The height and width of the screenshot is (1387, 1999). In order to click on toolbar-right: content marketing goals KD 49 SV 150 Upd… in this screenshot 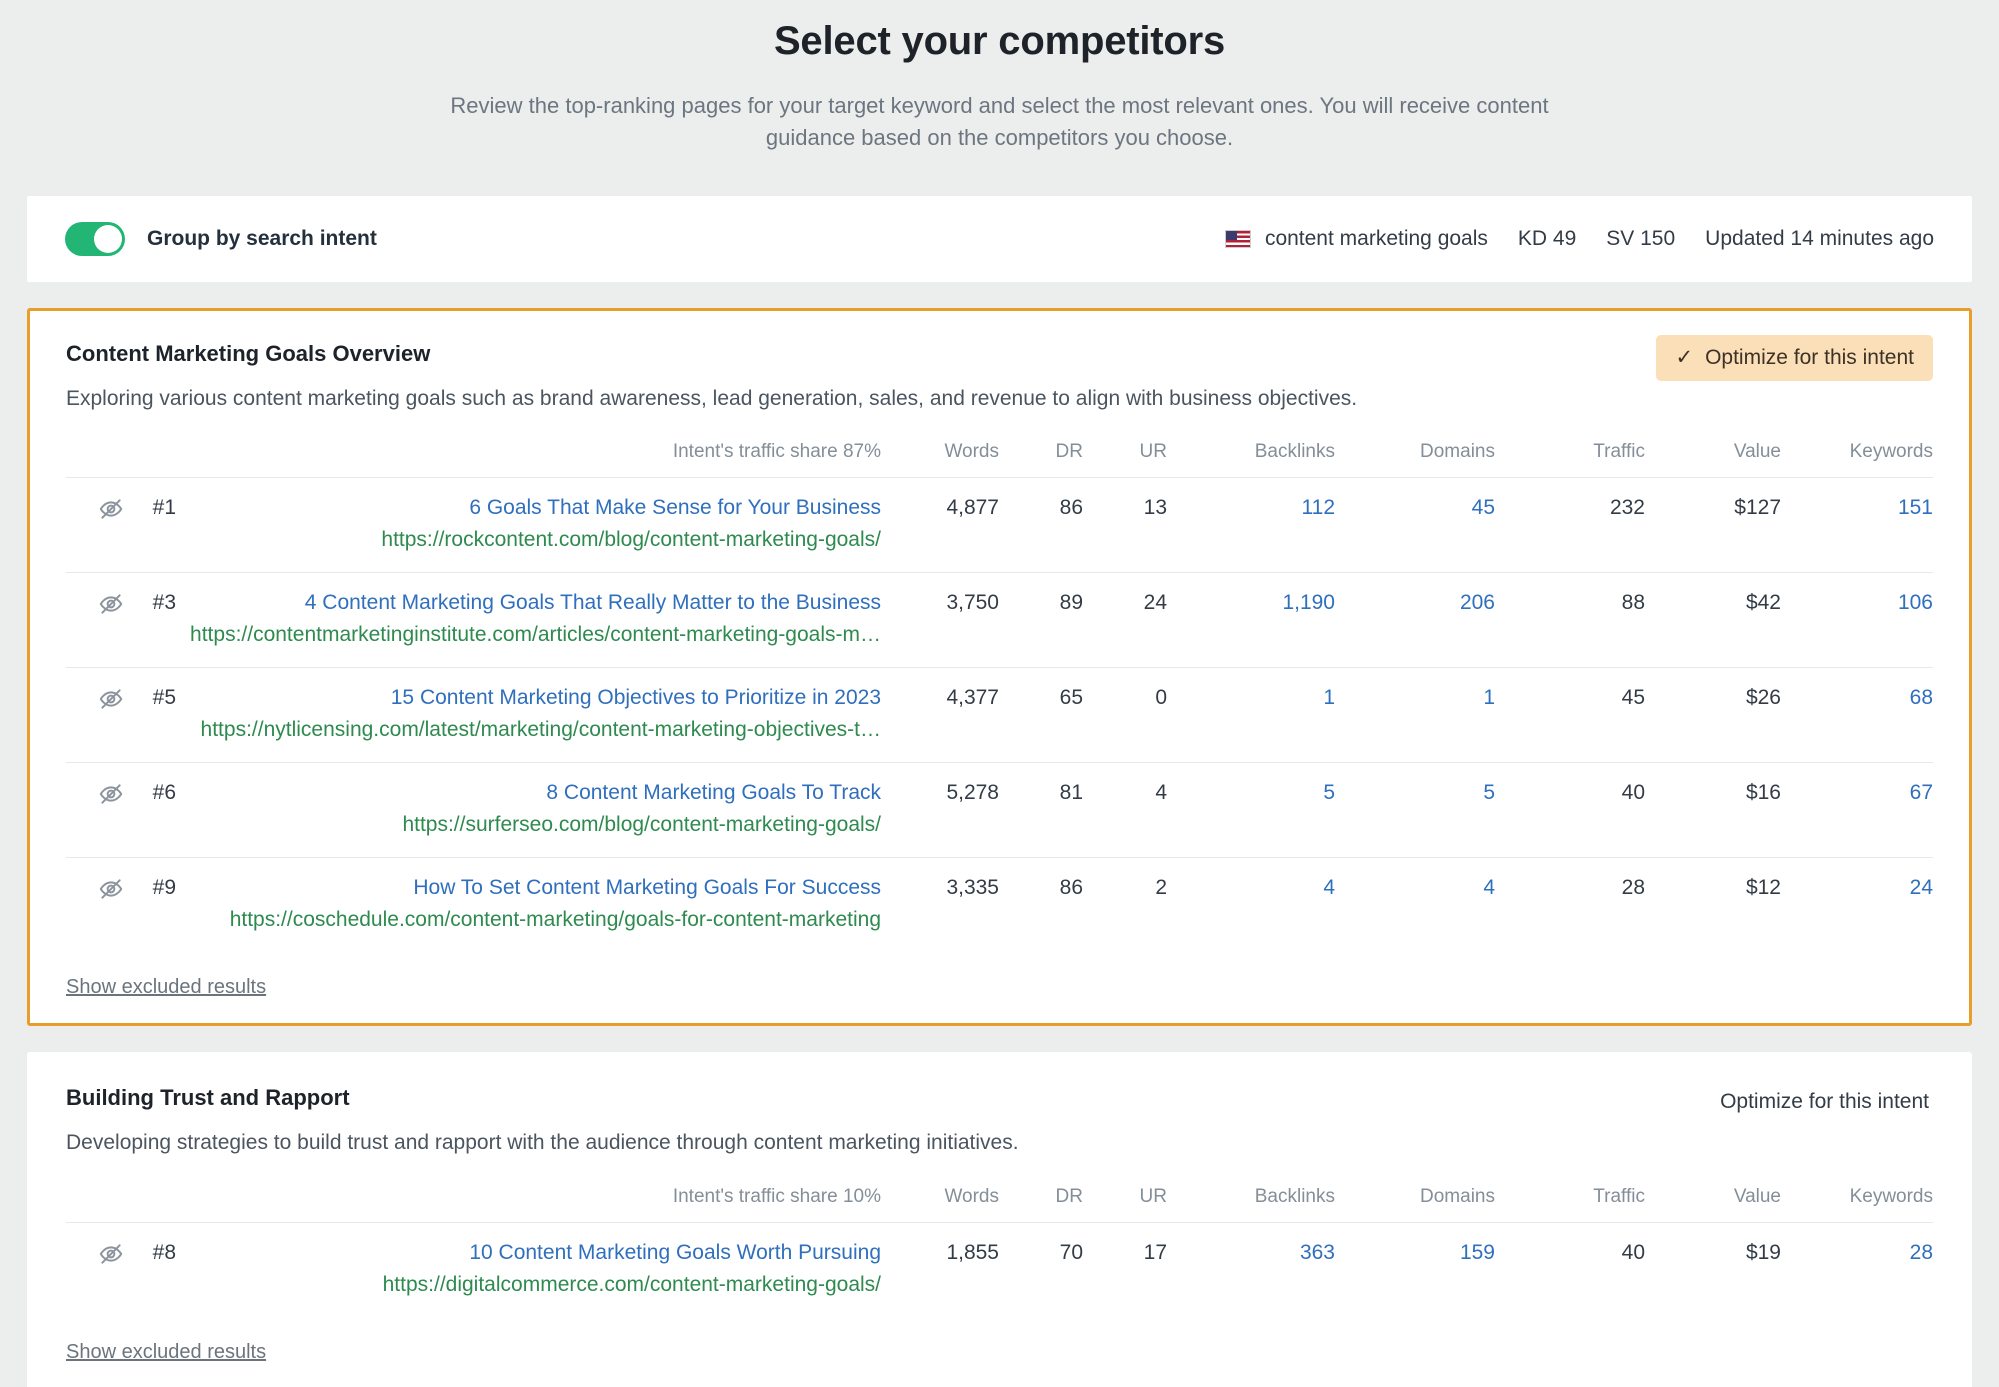, I will do `click(1579, 238)`.